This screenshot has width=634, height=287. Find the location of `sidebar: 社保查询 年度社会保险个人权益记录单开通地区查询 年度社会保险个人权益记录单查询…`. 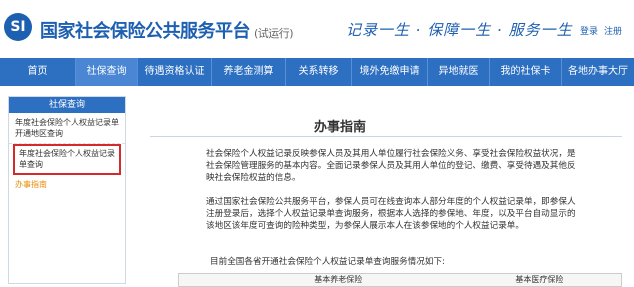

sidebar: 社保查询 年度社会保险个人权益记录单开通地区查询 年度社会保险个人权益记录单查询… is located at coordinates (67, 190).